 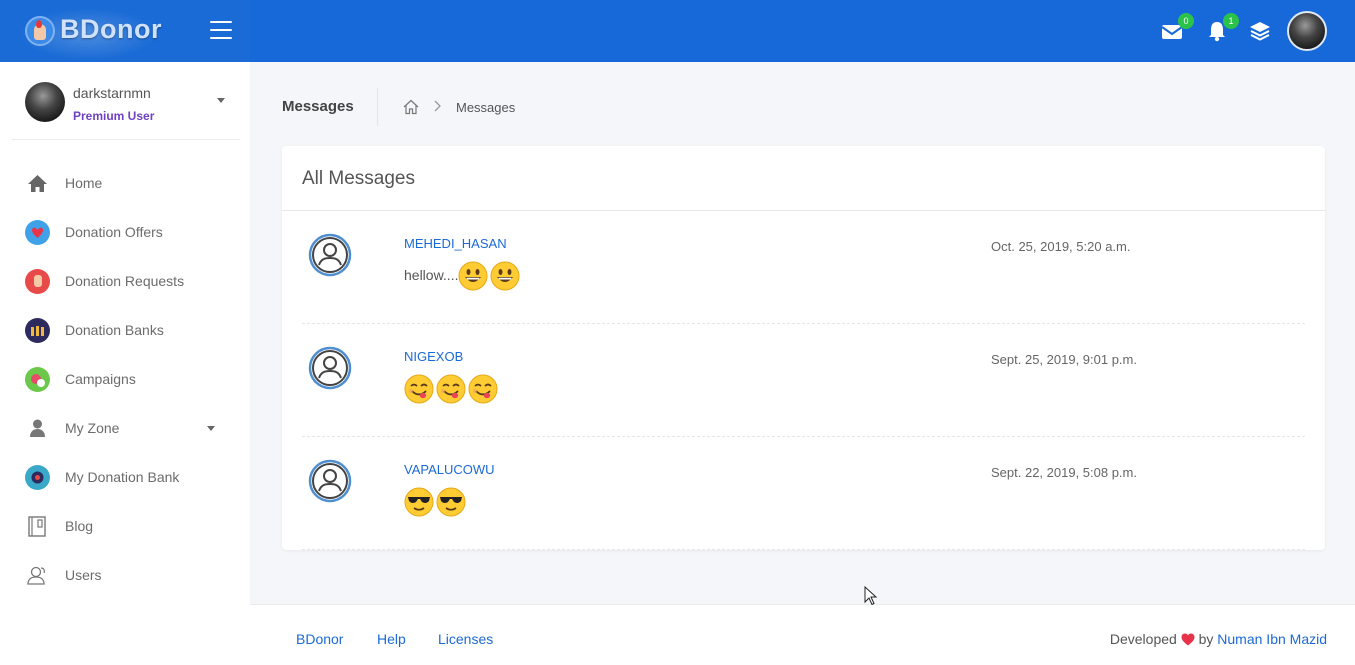 What do you see at coordinates (582, 108) in the screenshot?
I see `page-header: Messages Messages` at bounding box center [582, 108].